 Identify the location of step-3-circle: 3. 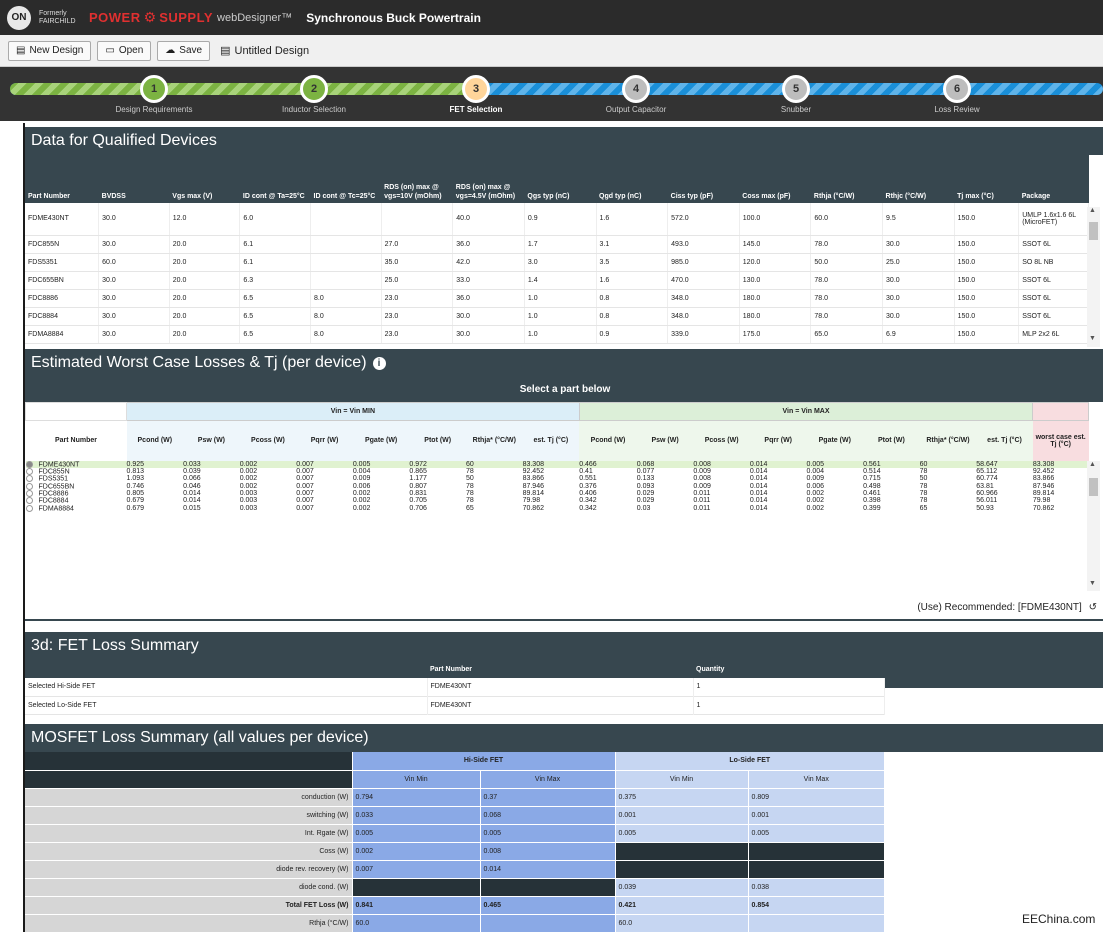
(476, 89).